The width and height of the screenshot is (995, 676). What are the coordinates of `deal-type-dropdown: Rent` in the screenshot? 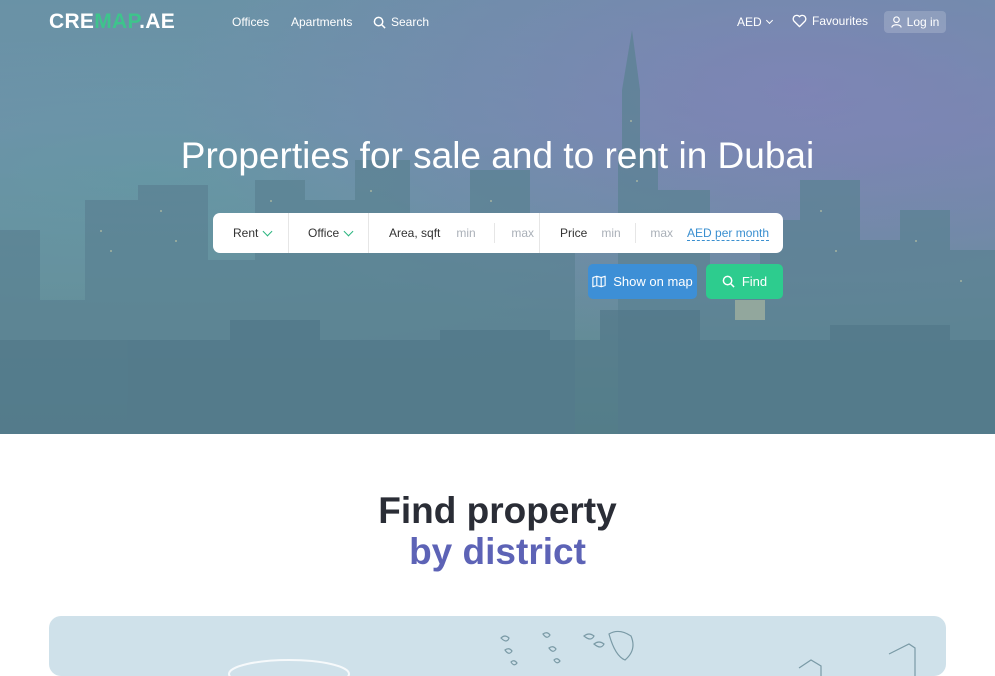 It's located at (251, 233).